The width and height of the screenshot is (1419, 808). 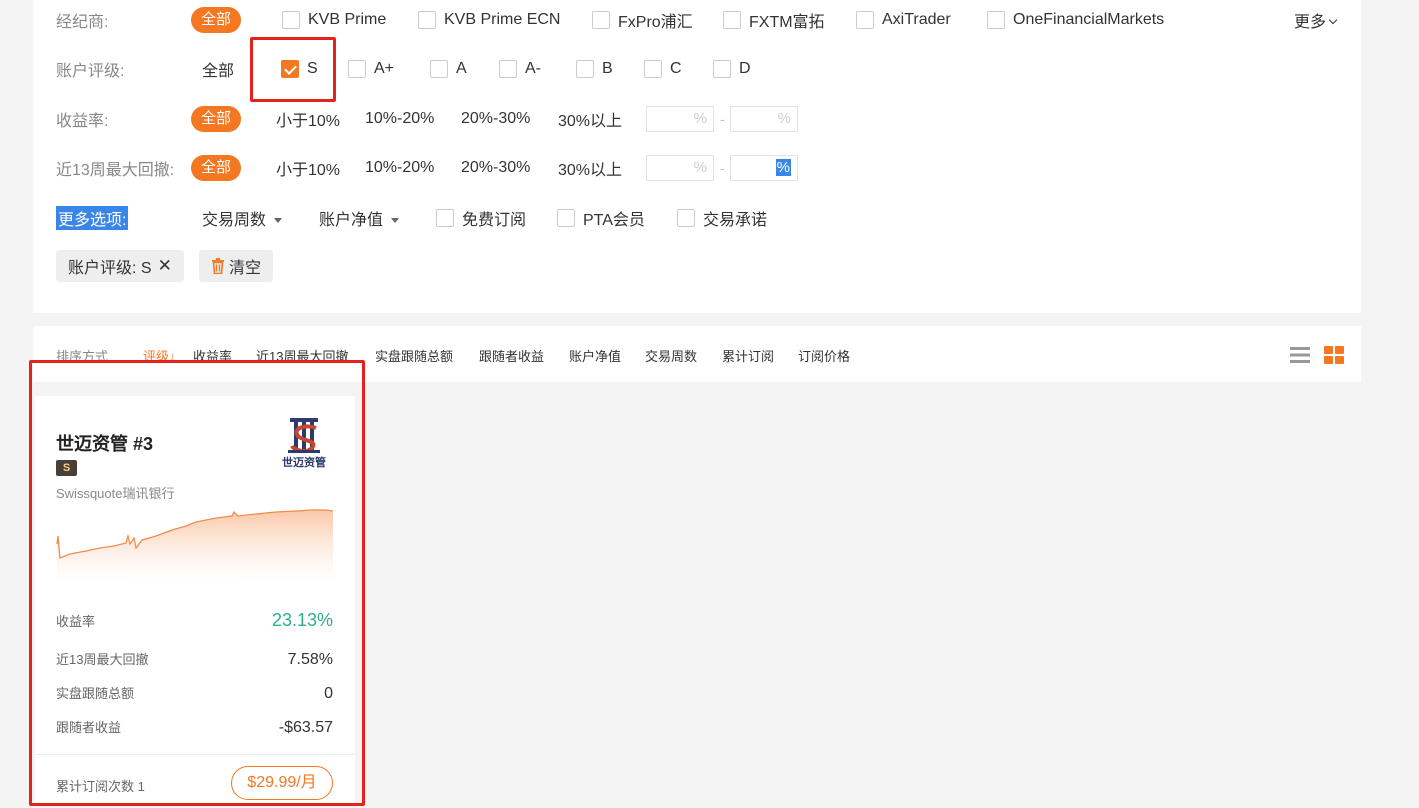 I want to click on free-subscription-checkbox: 免费订阅, so click(x=481, y=218).